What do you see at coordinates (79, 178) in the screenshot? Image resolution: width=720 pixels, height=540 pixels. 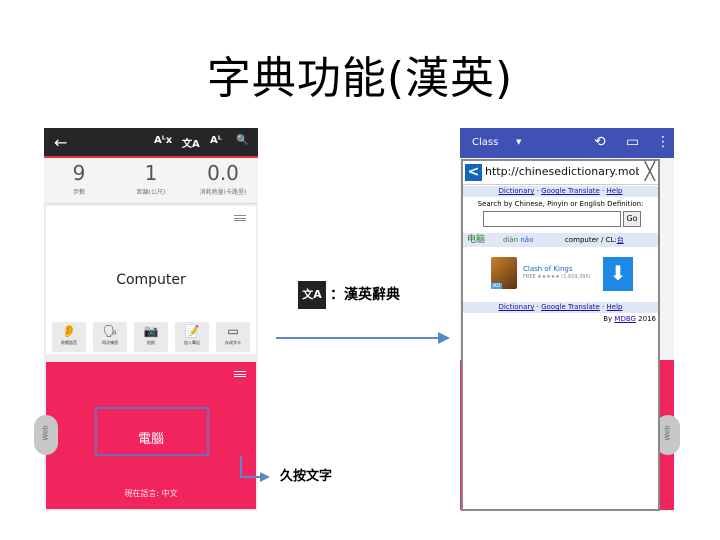 I see `stat-steps: 9 步數` at bounding box center [79, 178].